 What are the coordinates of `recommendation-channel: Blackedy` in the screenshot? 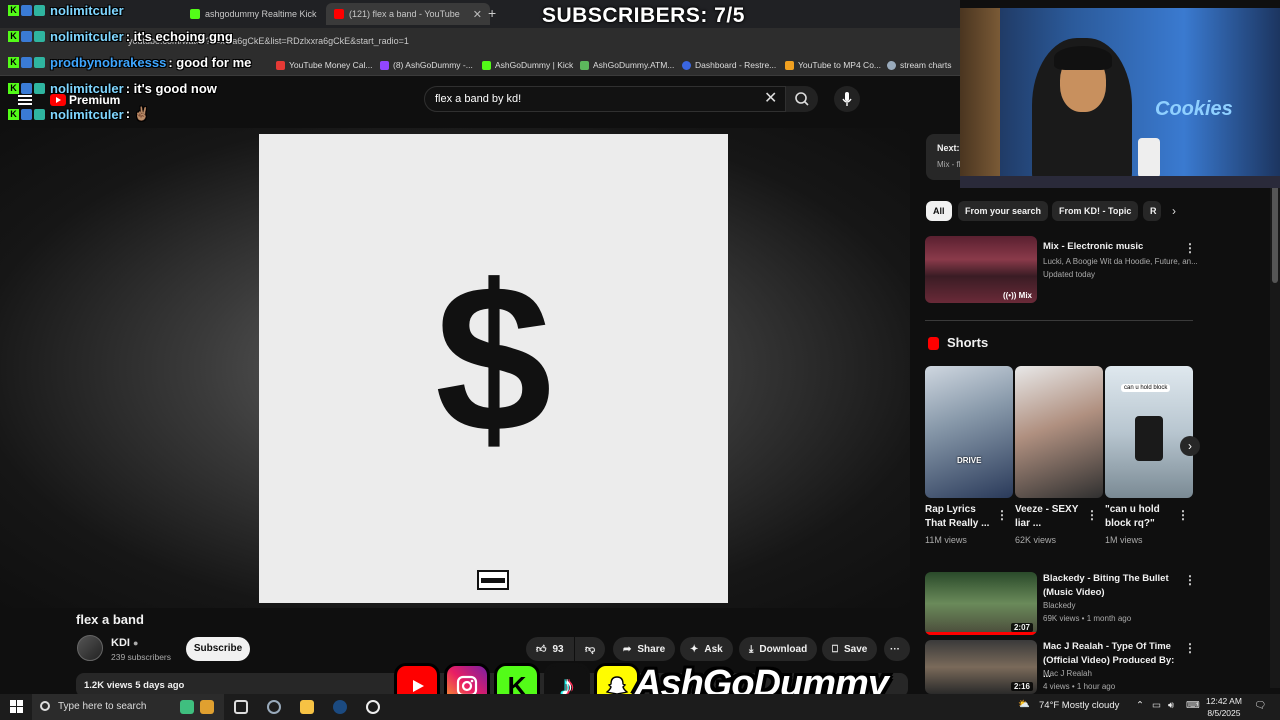 It's located at (1059, 606).